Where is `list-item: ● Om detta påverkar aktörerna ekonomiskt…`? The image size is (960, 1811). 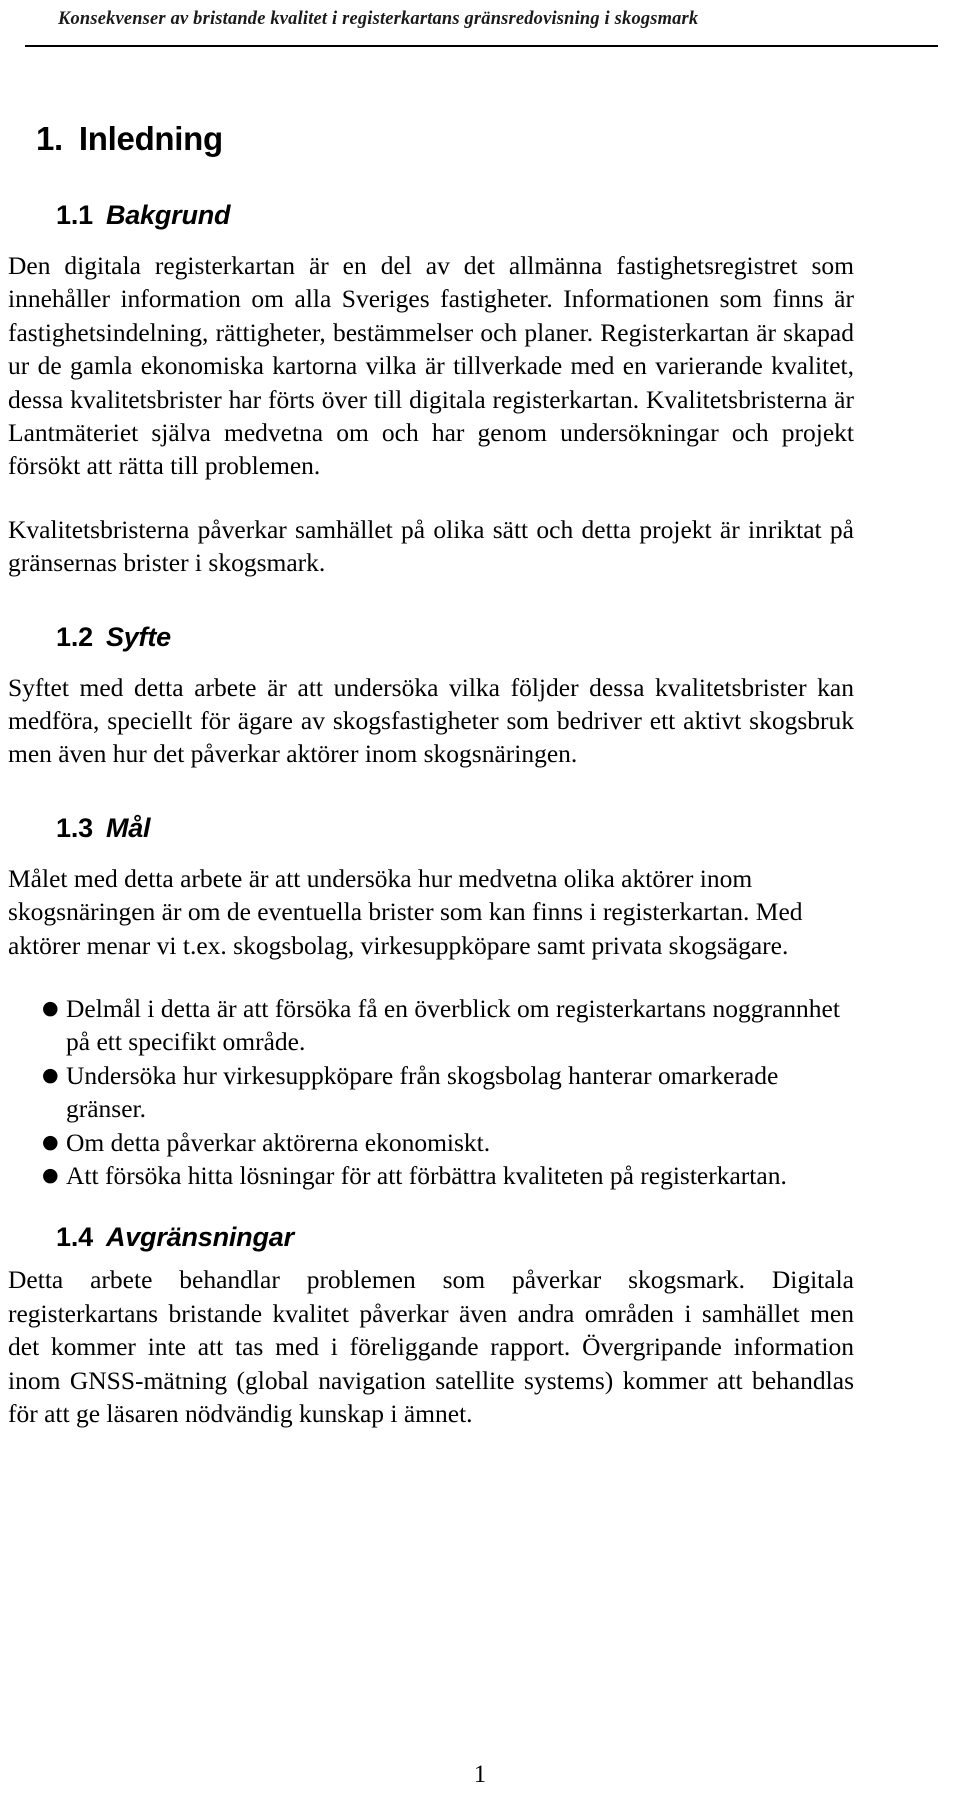
list-item: ● Om detta påverkar aktörerna ekonomiskt… is located at coordinates (431, 1142).